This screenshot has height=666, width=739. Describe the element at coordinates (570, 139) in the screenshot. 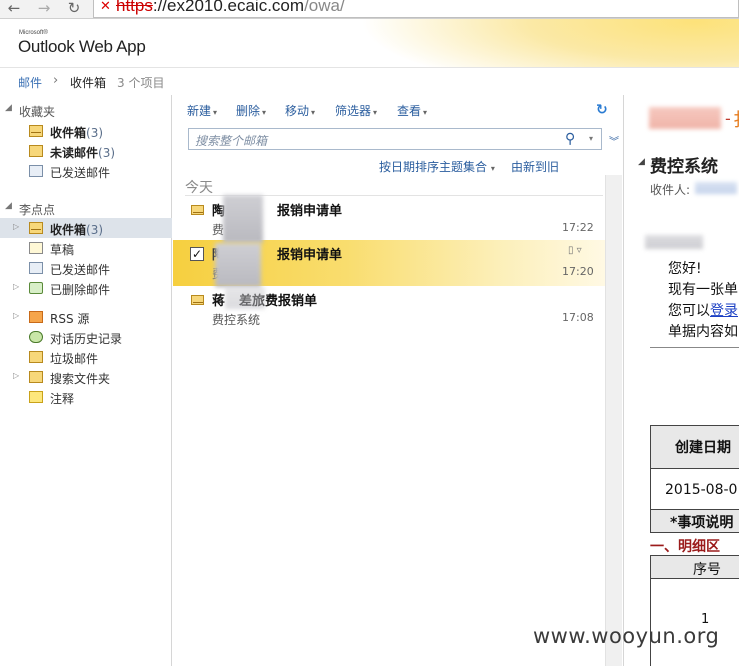

I see `search-icon: ⚲` at that location.